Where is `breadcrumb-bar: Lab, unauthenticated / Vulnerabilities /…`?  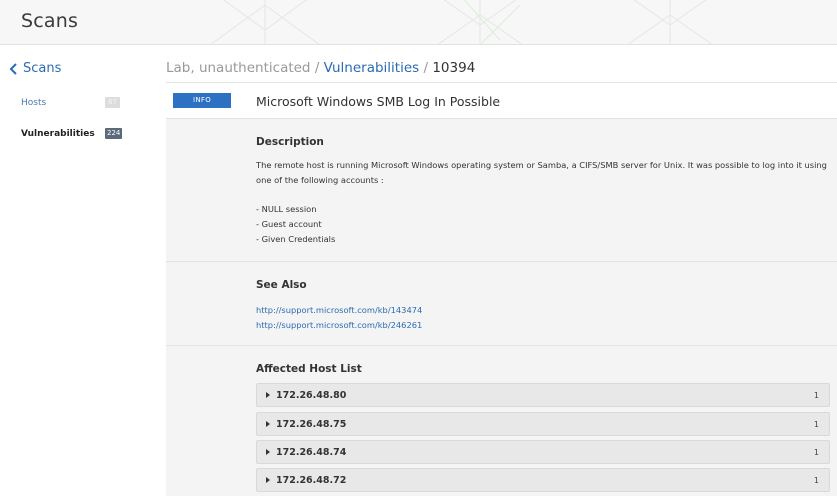 breadcrumb-bar: Lab, unauthenticated / Vulnerabilities /… is located at coordinates (501, 64).